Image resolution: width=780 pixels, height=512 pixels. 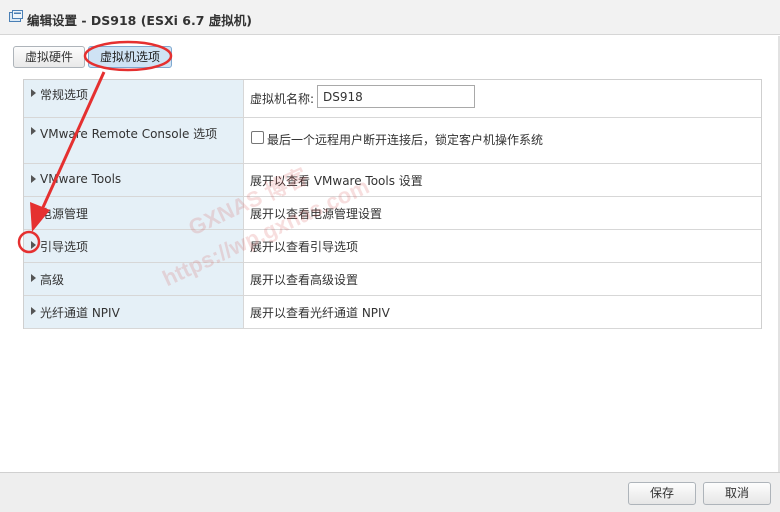 I want to click on option-header-vmrc: VMware Remote Console 选项, so click(x=134, y=140).